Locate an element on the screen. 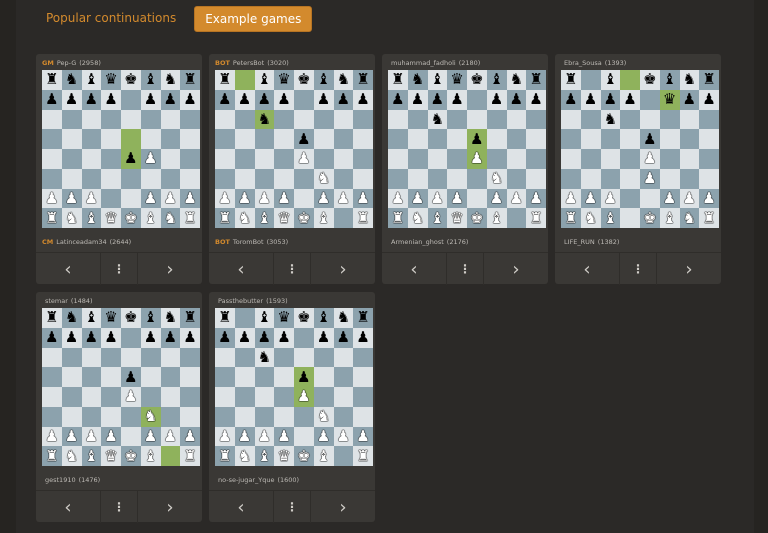 This screenshot has height=533, width=768. black-rook-icon: ♜ is located at coordinates (225, 317).